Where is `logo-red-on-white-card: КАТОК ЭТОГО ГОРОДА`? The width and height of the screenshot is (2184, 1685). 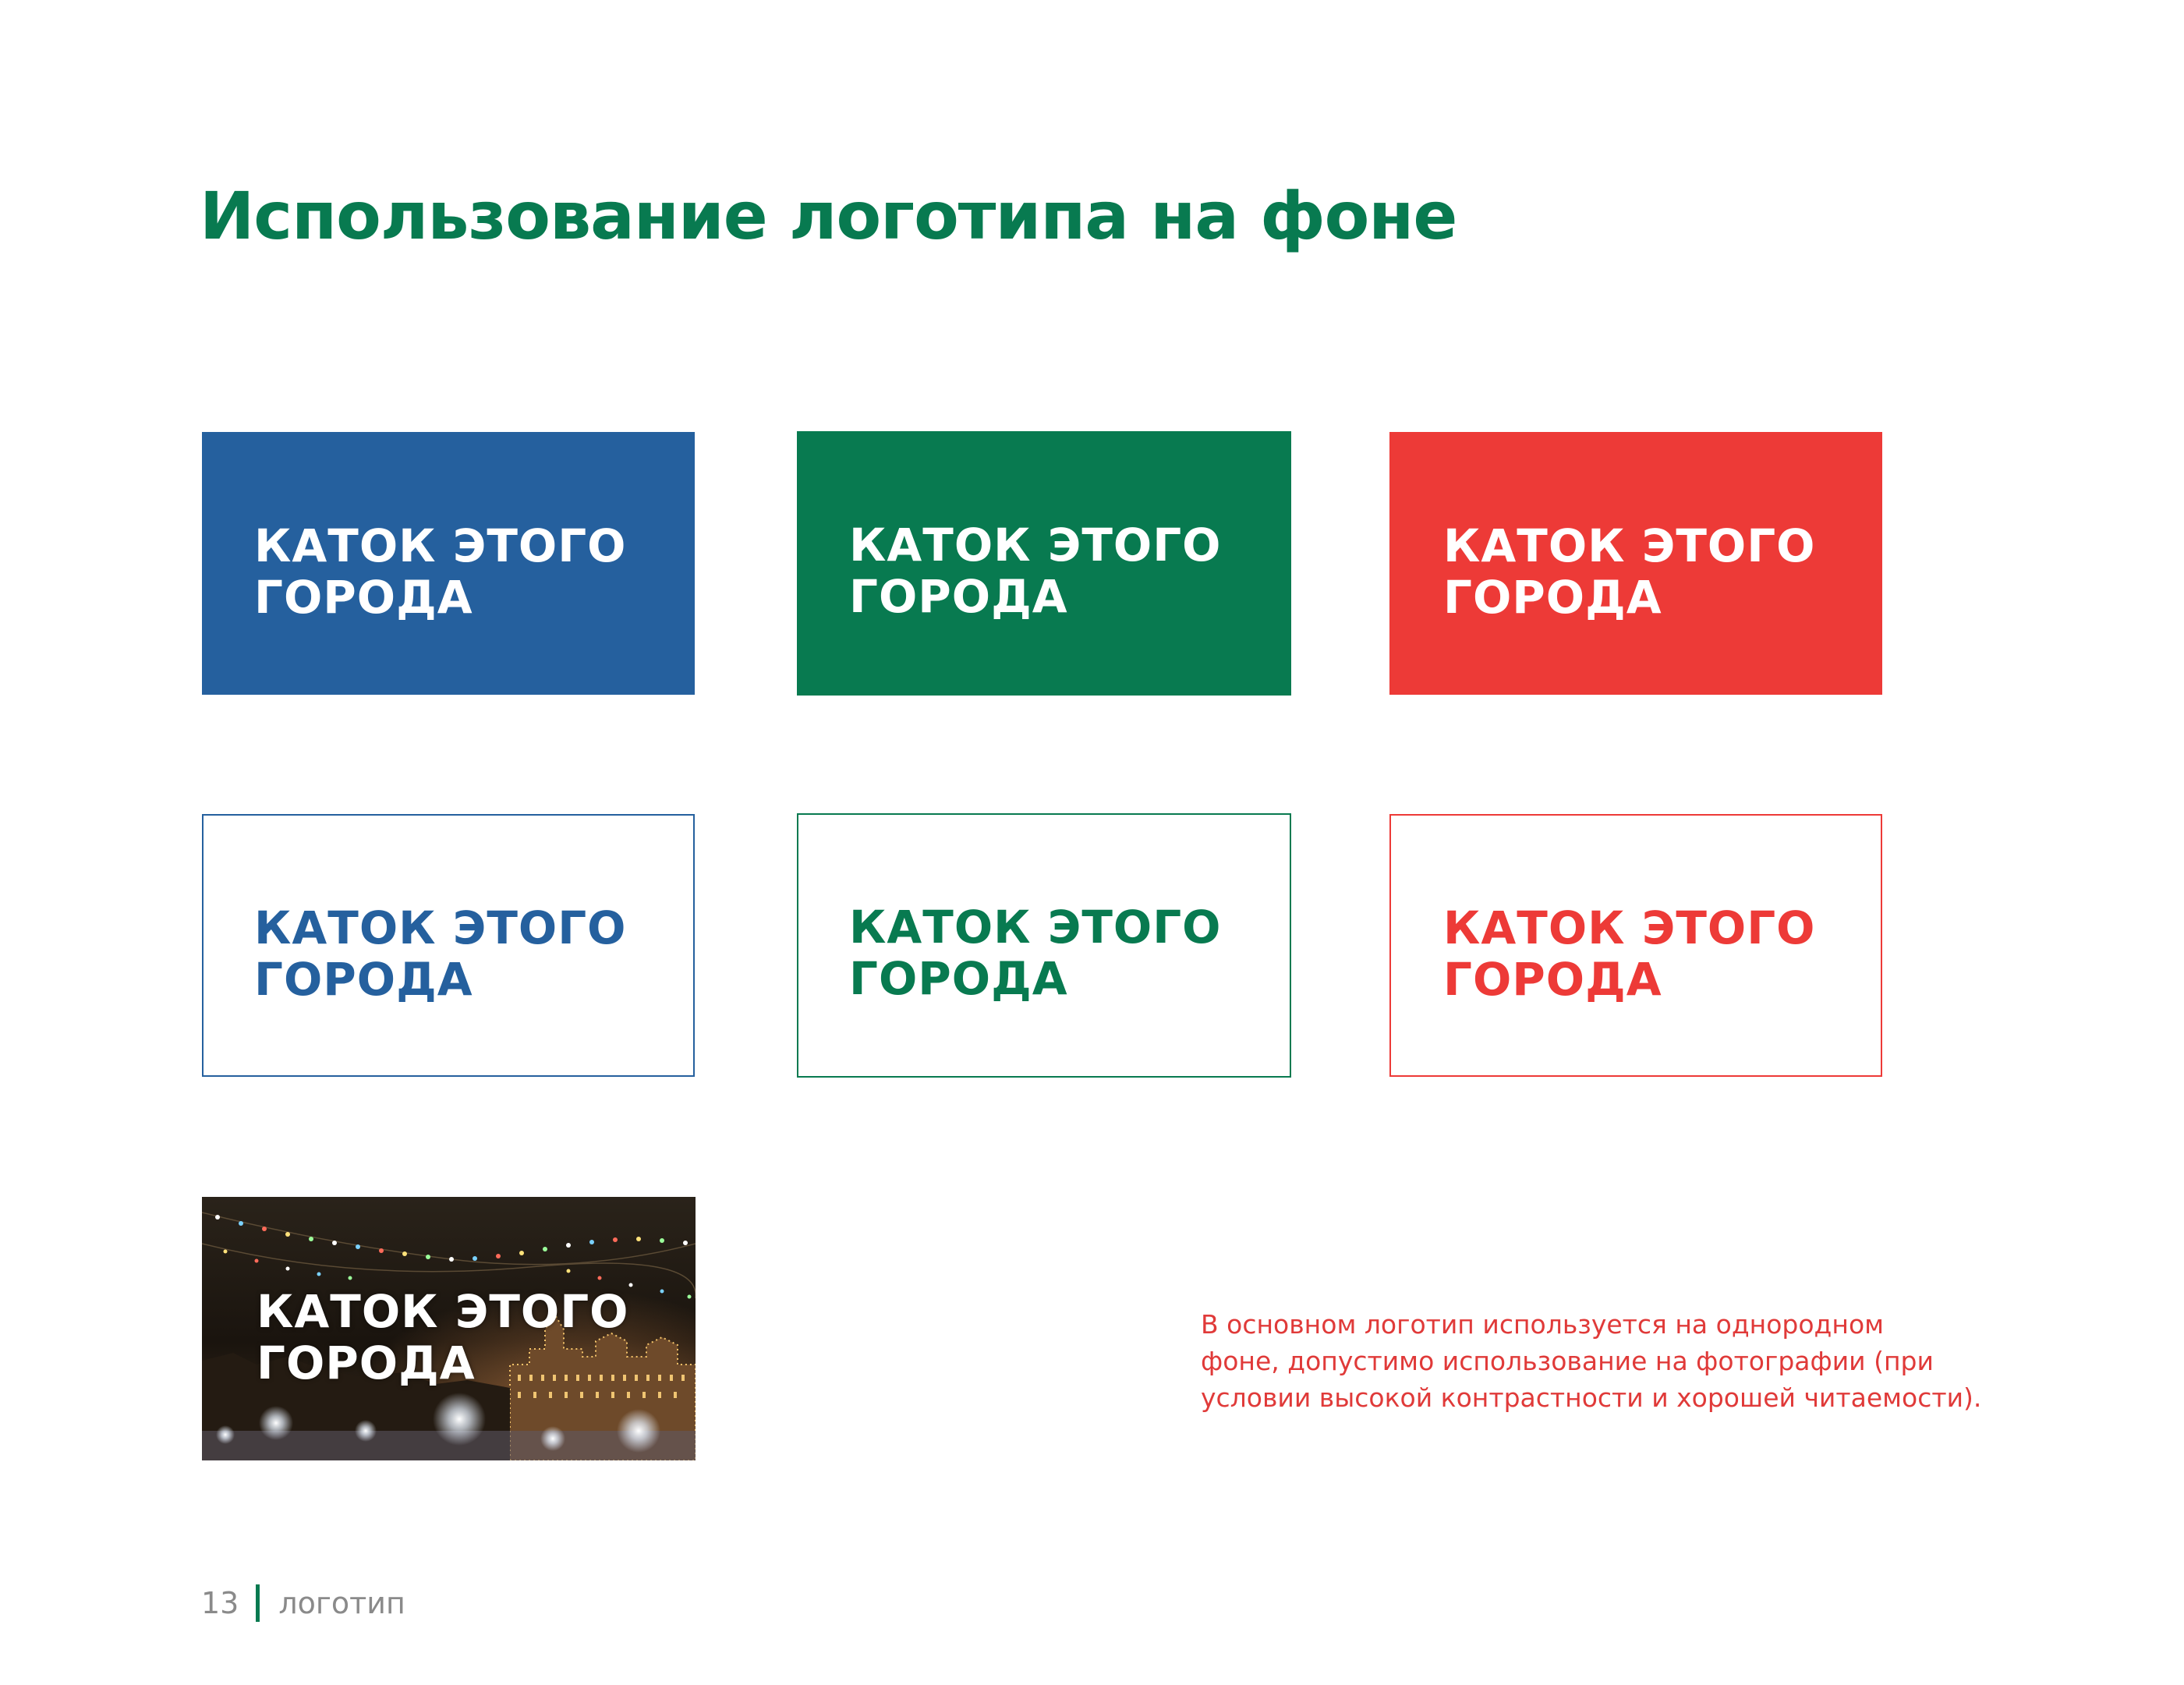 logo-red-on-white-card: КАТОК ЭТОГО ГОРОДА is located at coordinates (1636, 945).